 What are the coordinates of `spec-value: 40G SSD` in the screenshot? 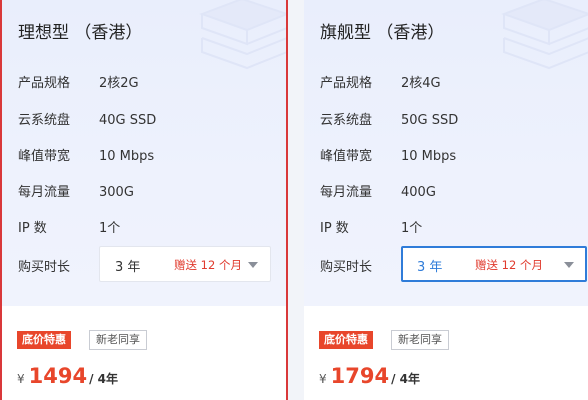 It's located at (128, 120).